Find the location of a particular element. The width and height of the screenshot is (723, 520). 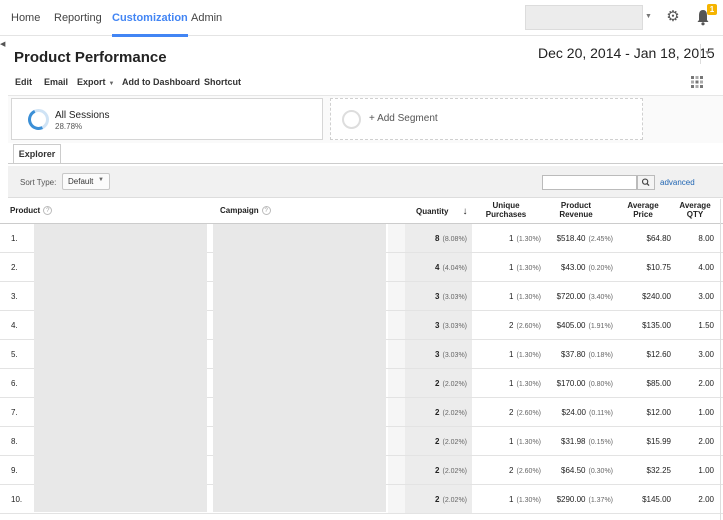

col-header-campaign: Campaign? is located at coordinates (245, 211).